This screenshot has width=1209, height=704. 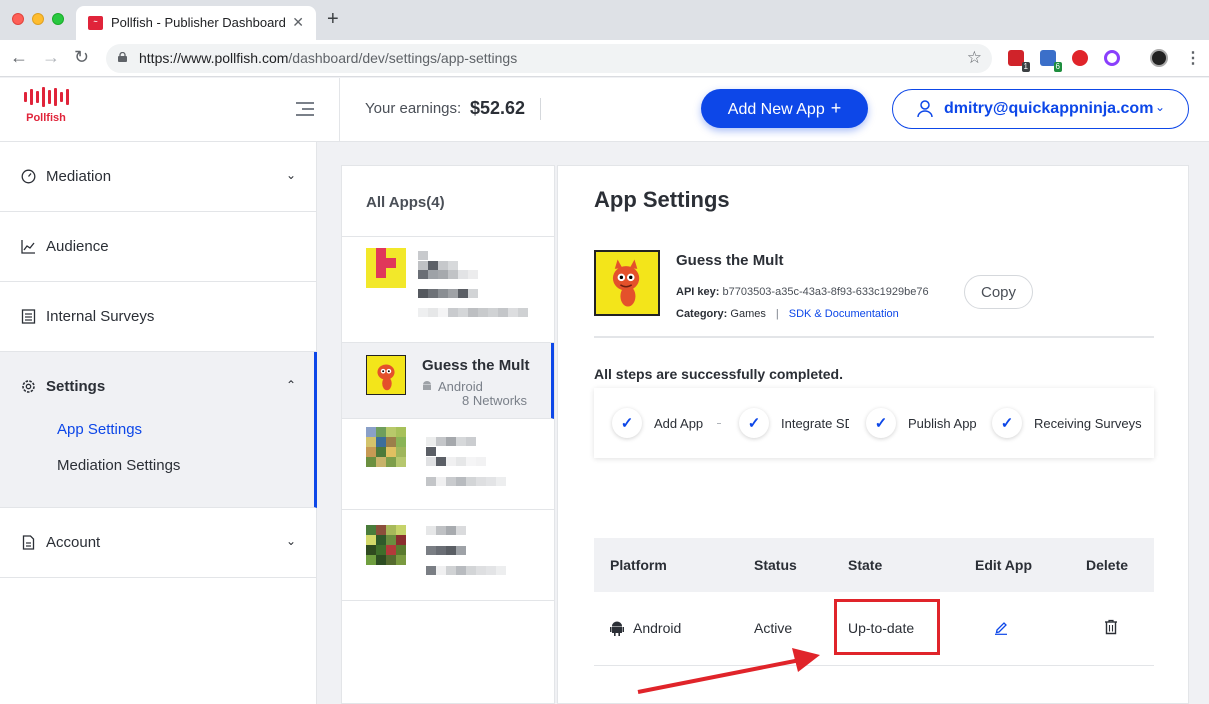 I want to click on reload-icon: ↻, so click(x=81, y=57).